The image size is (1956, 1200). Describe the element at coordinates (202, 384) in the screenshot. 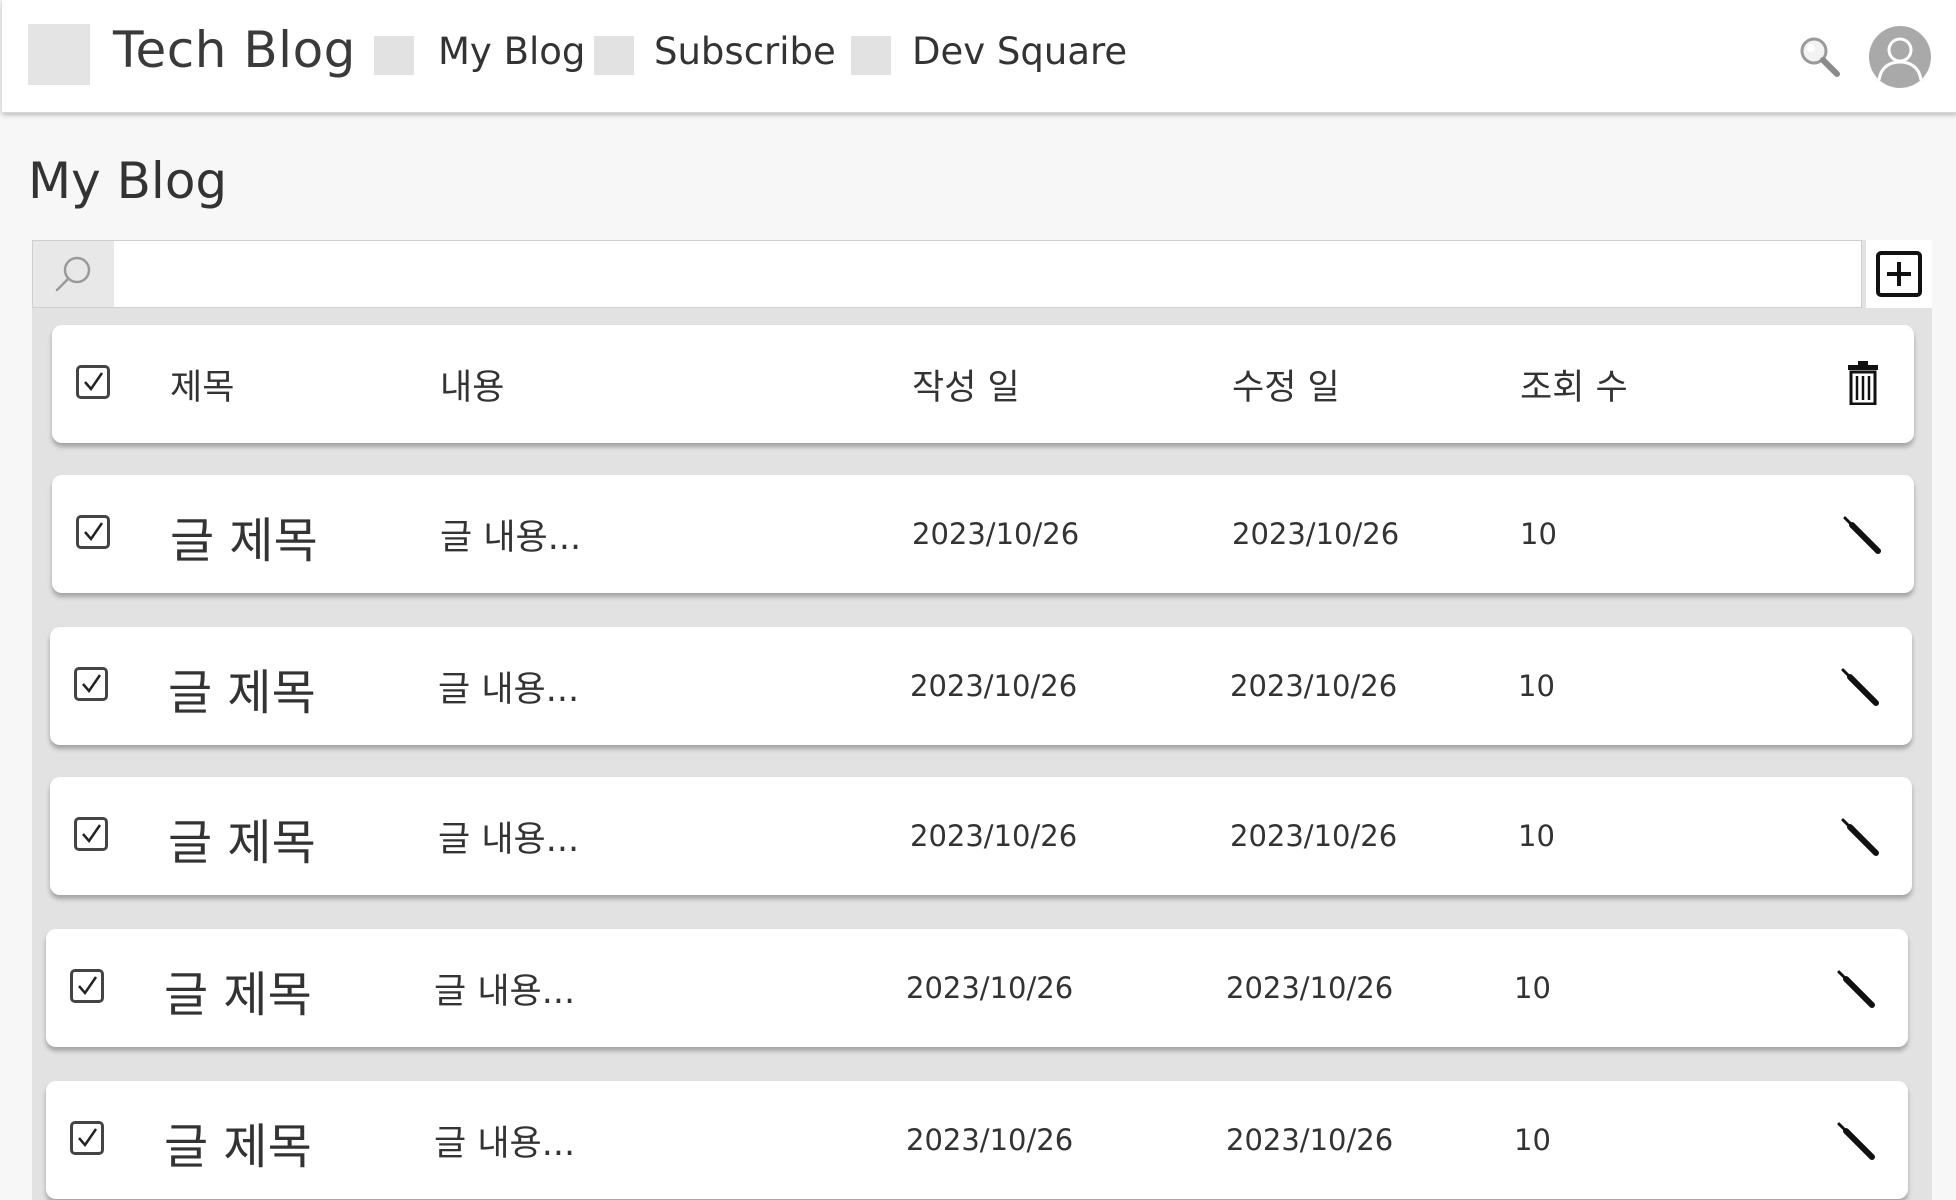

I see `column-header-title: 제목` at that location.